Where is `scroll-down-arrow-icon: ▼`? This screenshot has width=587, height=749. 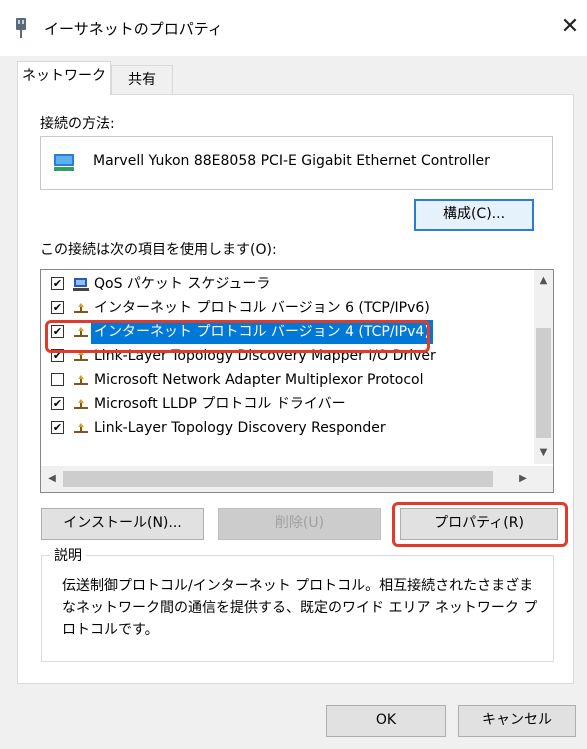
scroll-down-arrow-icon: ▼ is located at coordinates (543, 453).